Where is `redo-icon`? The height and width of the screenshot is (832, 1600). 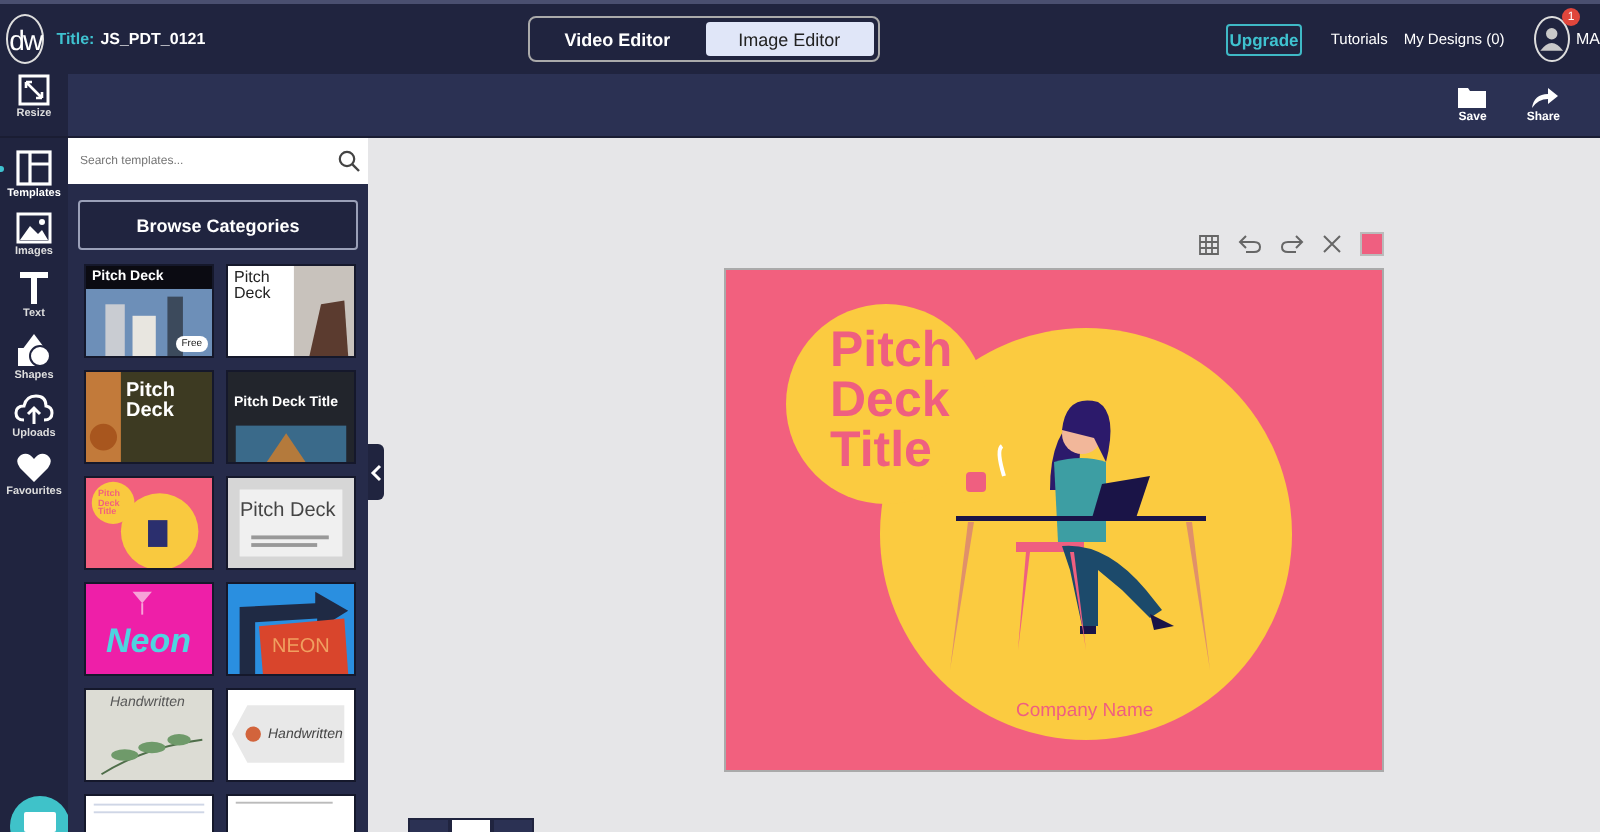
redo-icon is located at coordinates (1292, 244).